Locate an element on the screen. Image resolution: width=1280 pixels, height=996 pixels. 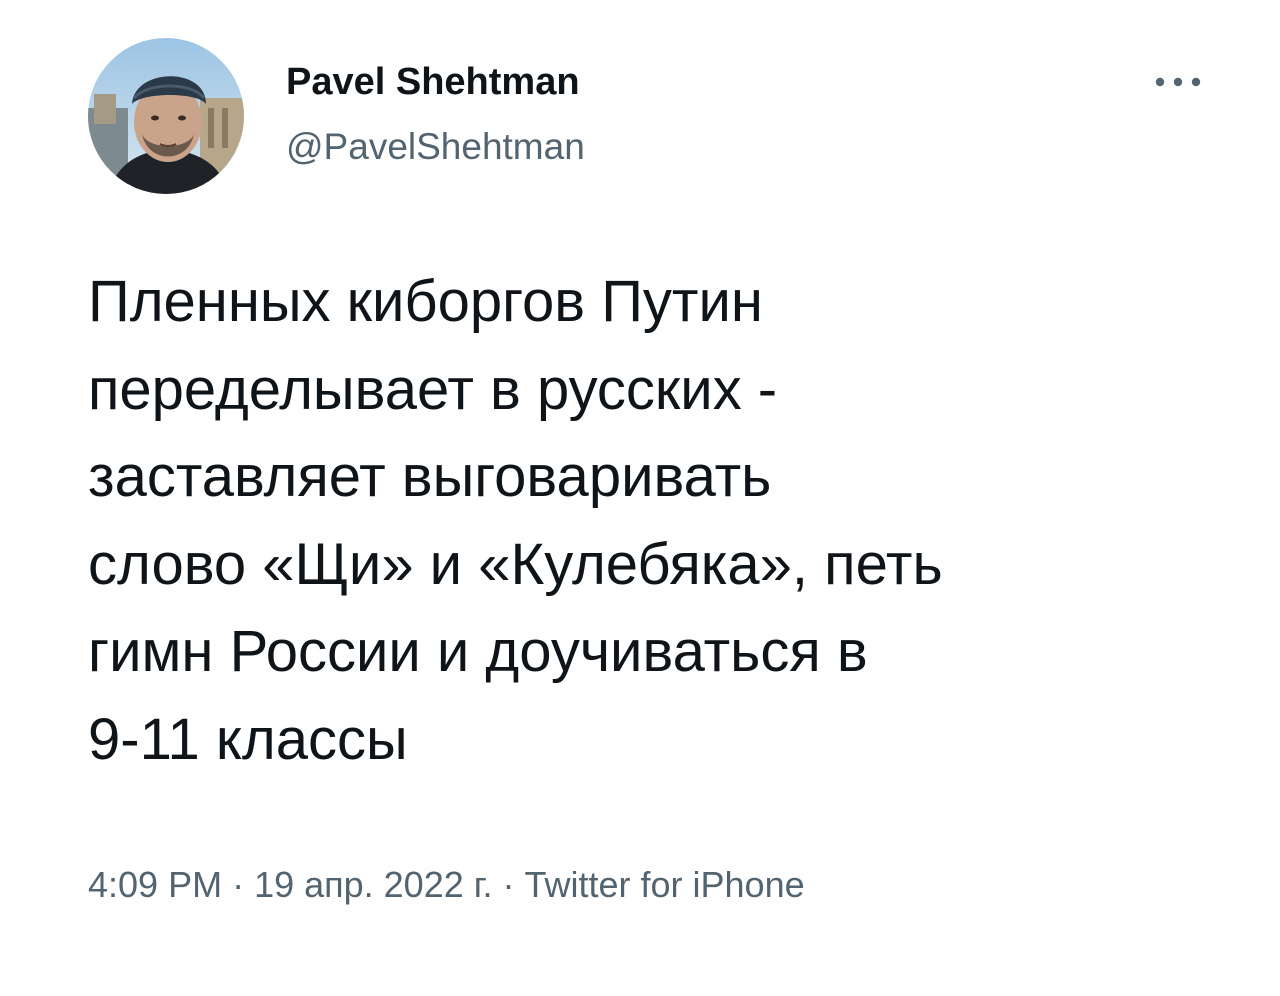
tweet-time-link: 4:09 PM is located at coordinates (155, 884).